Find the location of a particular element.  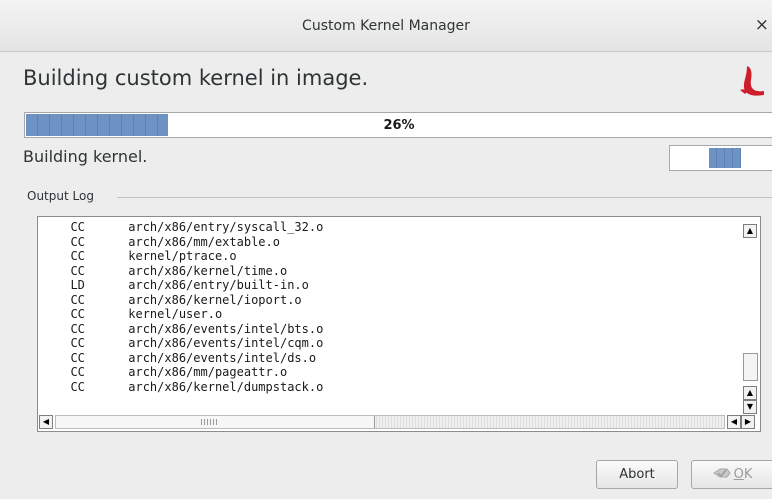

abort-button: Abort is located at coordinates (637, 474).